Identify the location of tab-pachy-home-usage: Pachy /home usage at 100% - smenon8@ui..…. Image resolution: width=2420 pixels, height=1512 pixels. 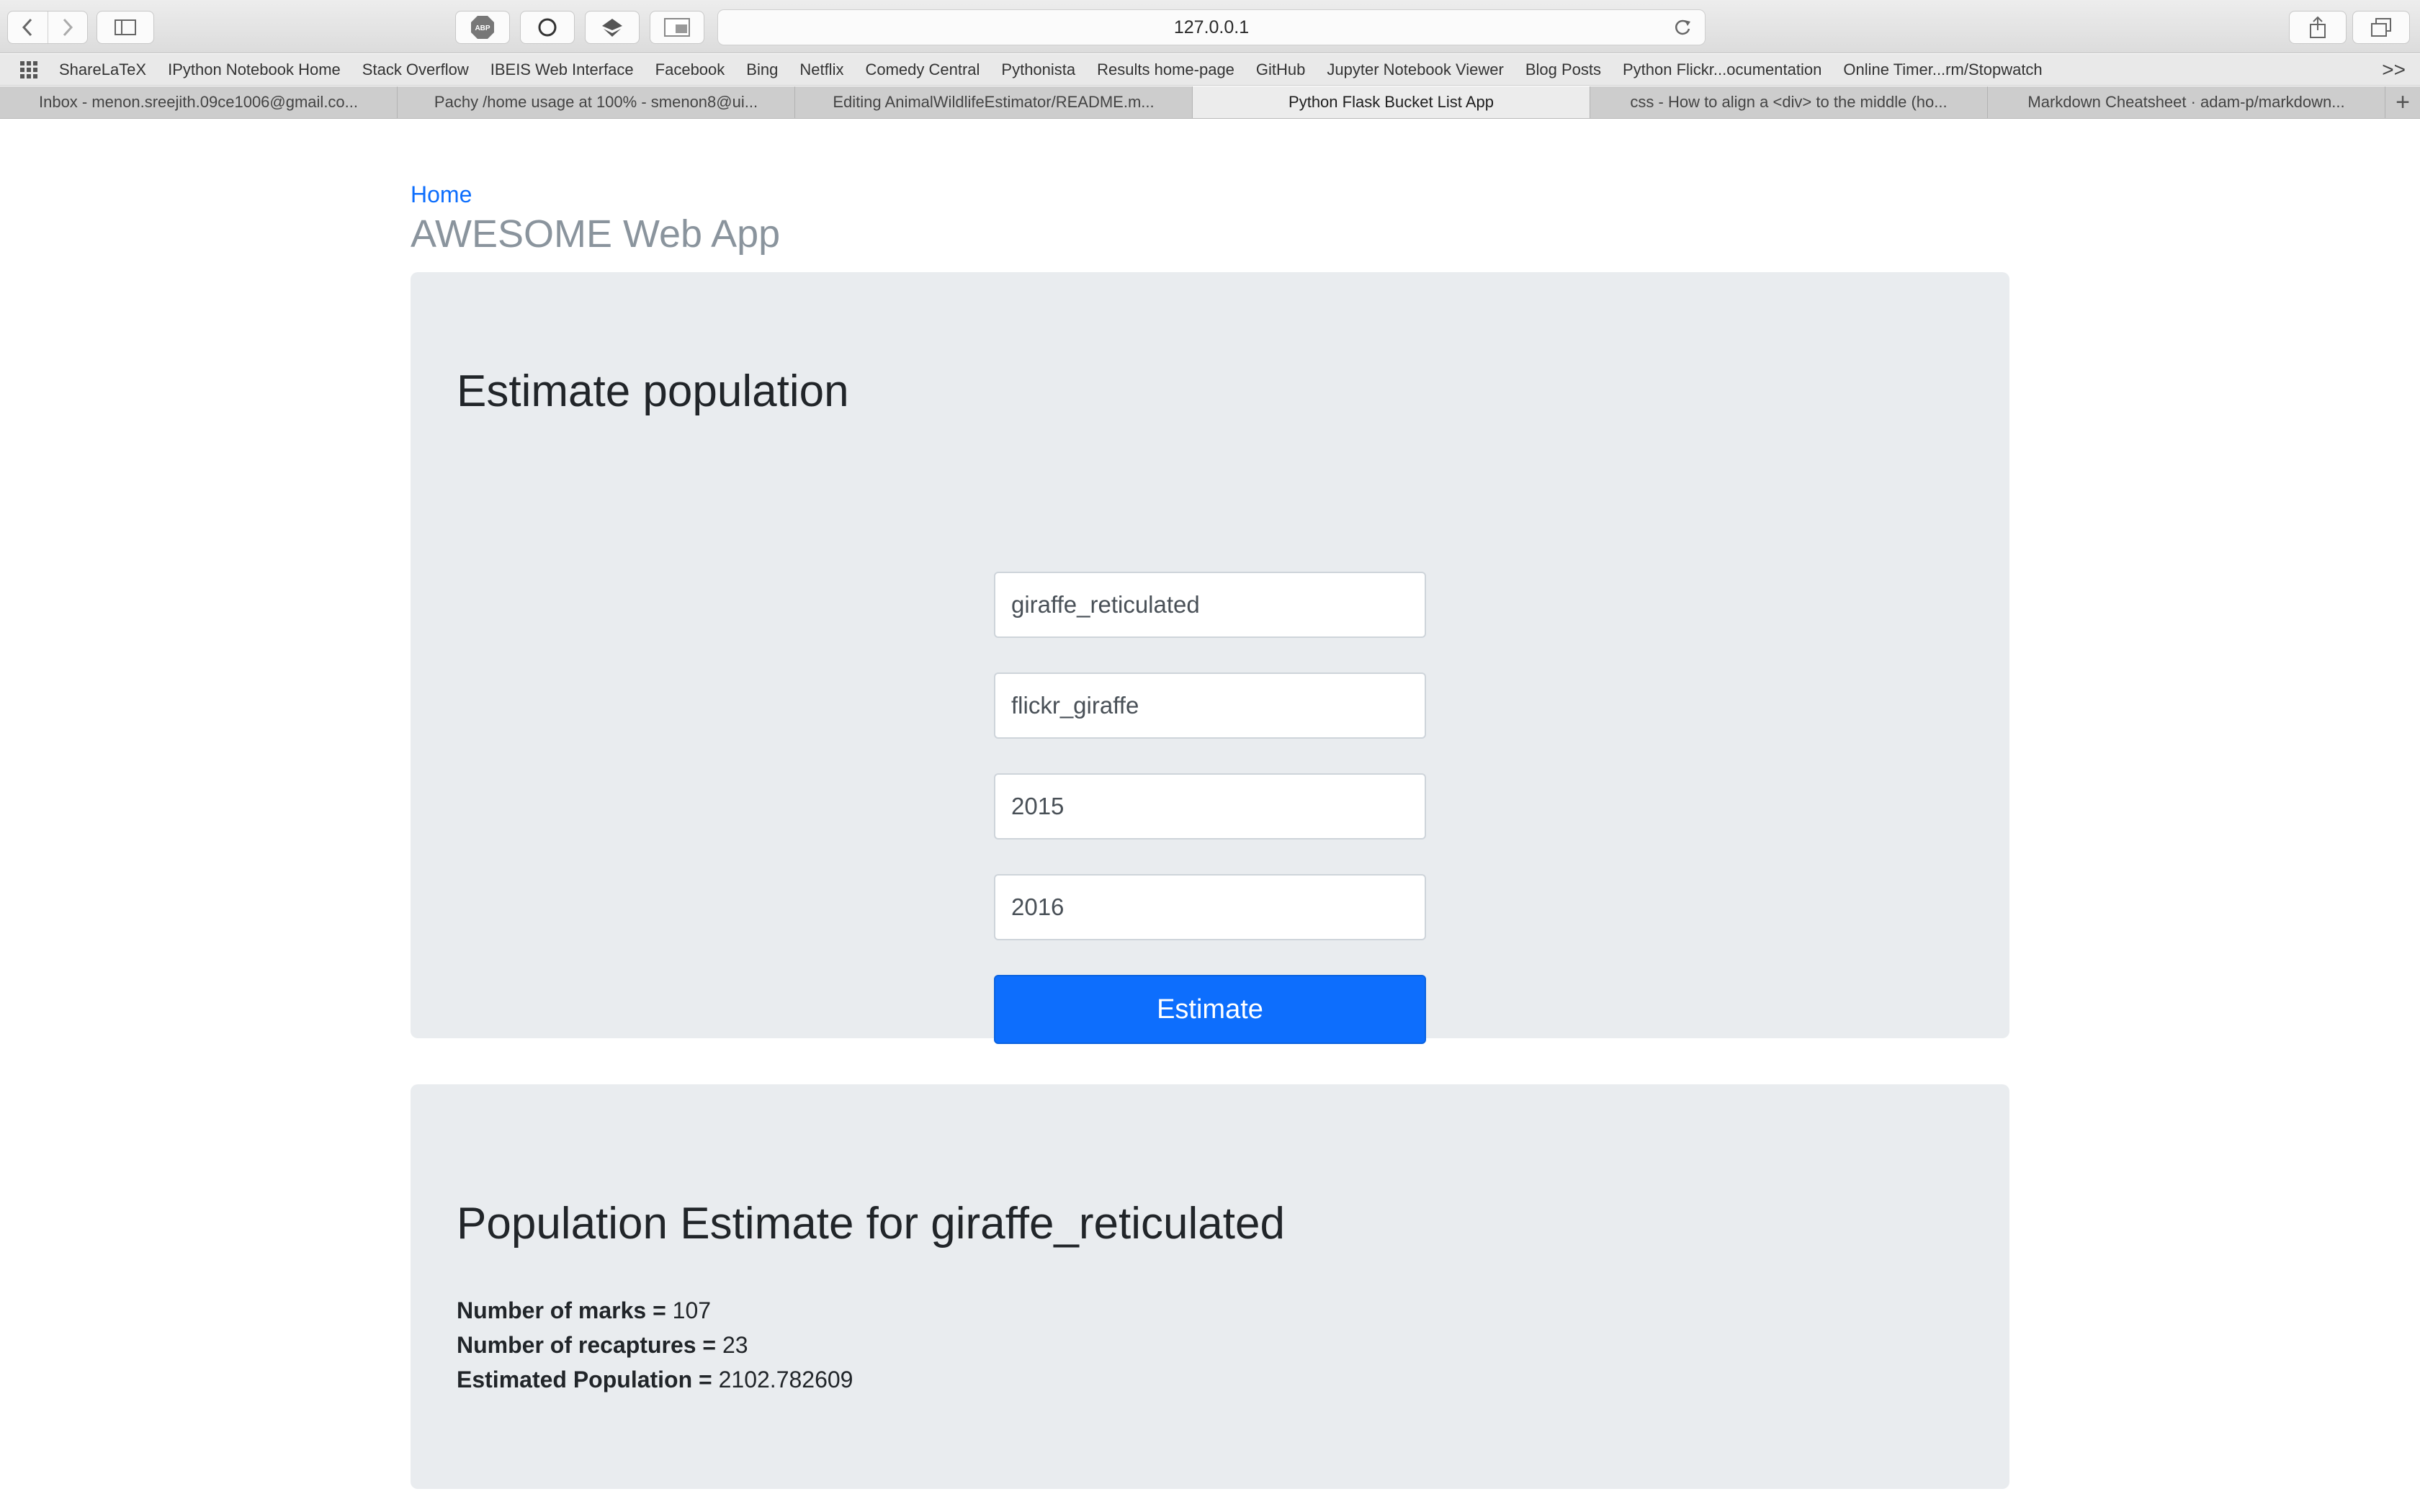
(596, 102).